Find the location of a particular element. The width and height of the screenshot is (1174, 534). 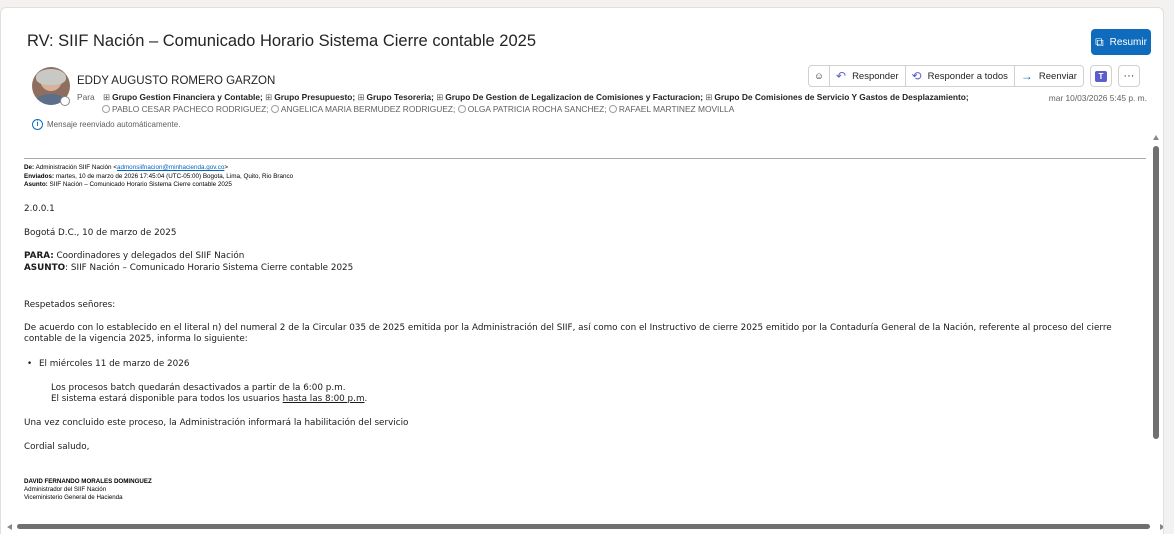

place-date: Bogotá D.C., 10 de marzo de 2025 is located at coordinates (100, 233).